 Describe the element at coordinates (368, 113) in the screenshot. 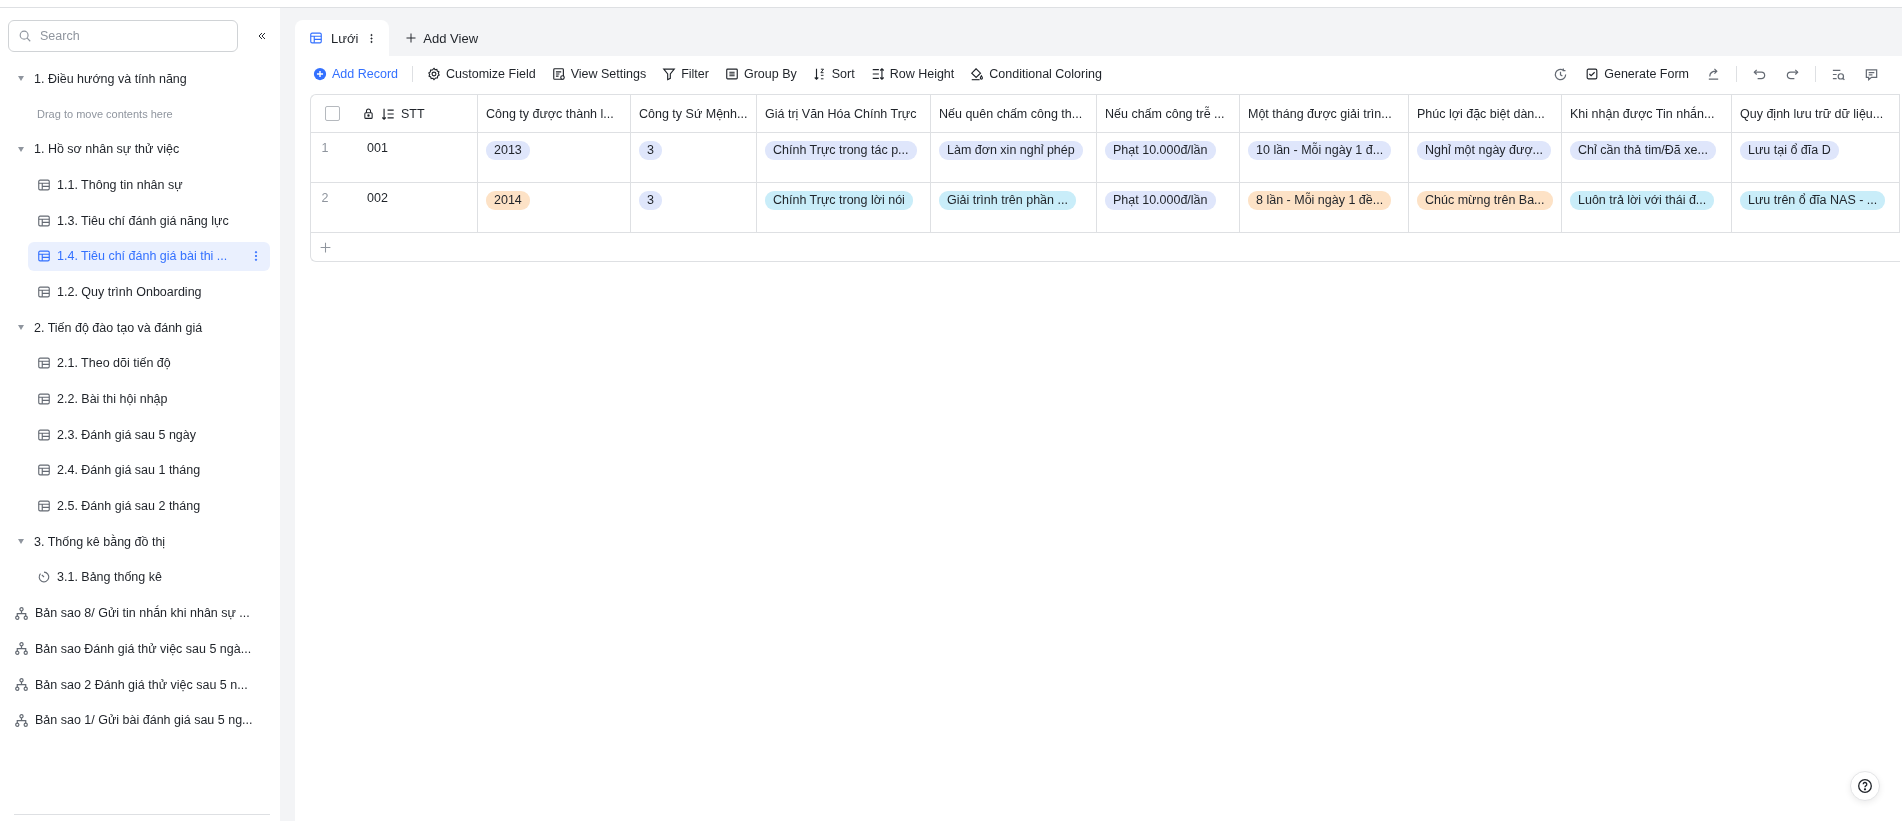

I see `lock-icon` at that location.